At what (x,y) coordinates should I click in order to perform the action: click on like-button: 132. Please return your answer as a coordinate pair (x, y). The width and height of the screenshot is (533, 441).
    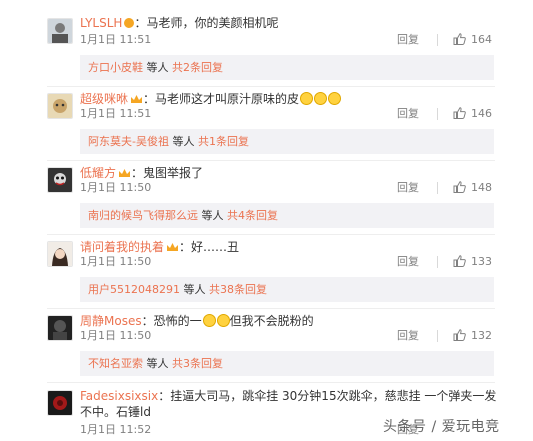
    Looking at the image, I should click on (472, 336).